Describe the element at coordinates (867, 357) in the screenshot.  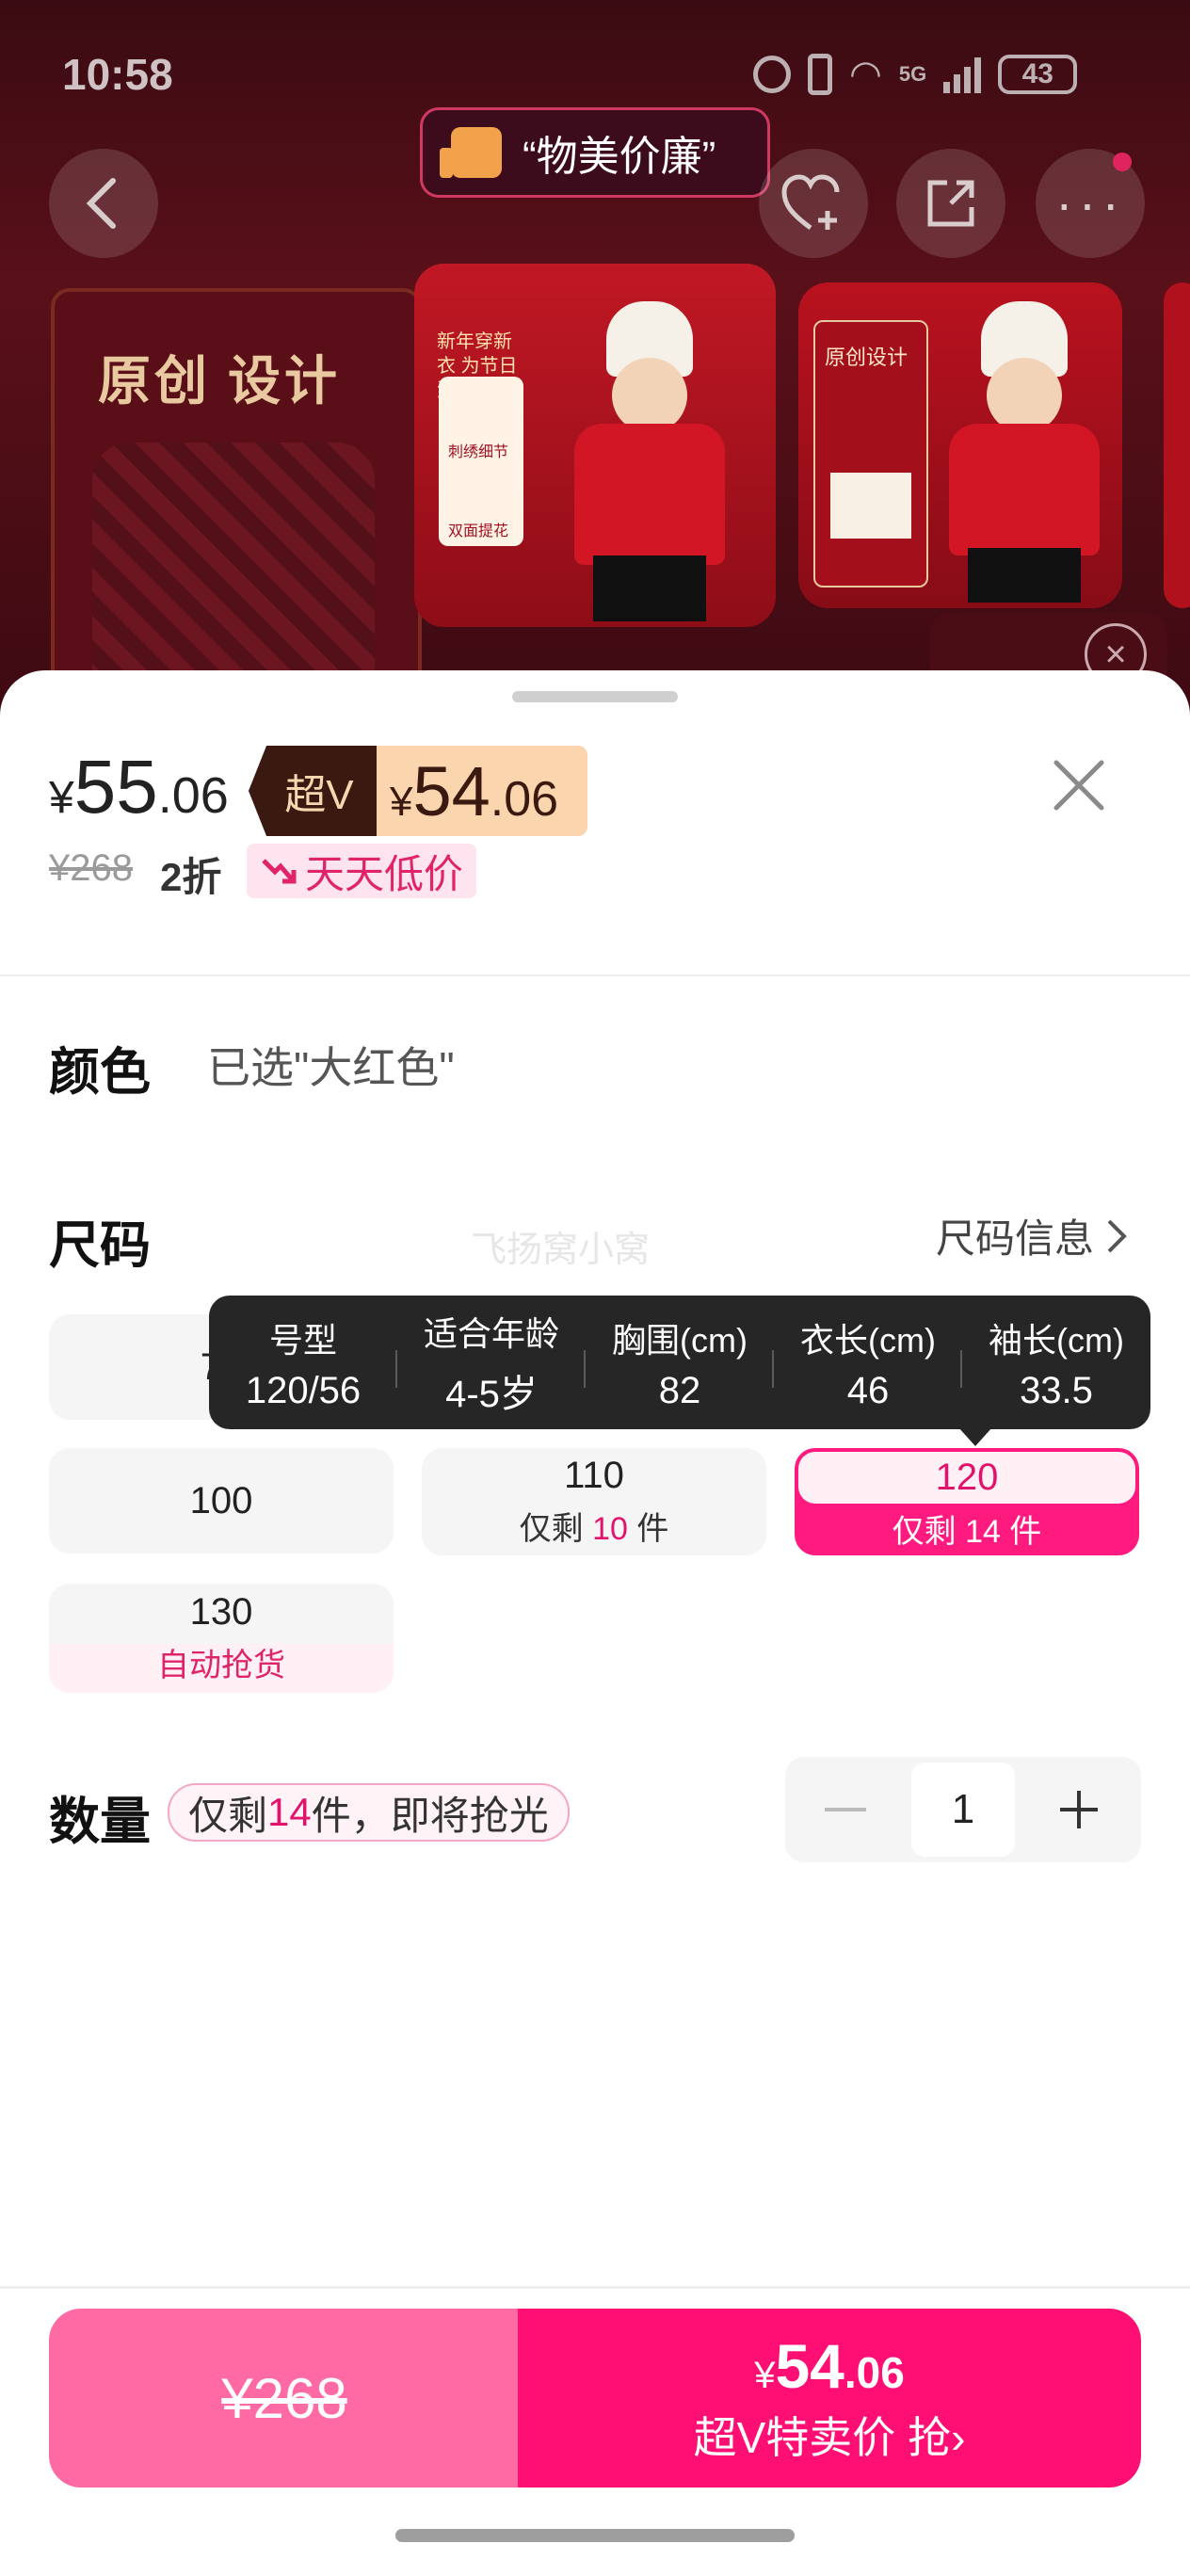
I see `certificate-title: 原创设计` at that location.